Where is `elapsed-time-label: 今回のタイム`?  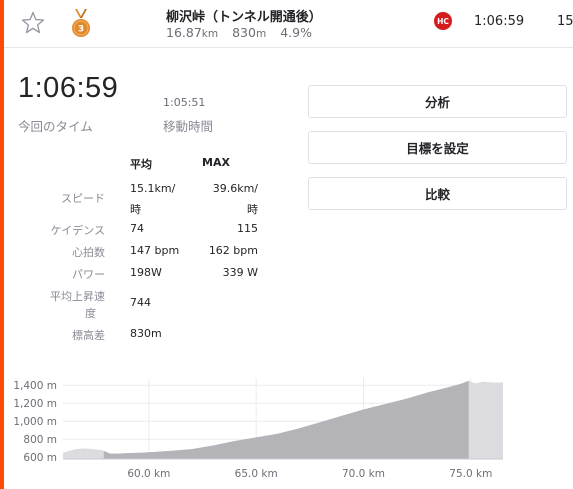
elapsed-time-label: 今回のタイム is located at coordinates (55, 126).